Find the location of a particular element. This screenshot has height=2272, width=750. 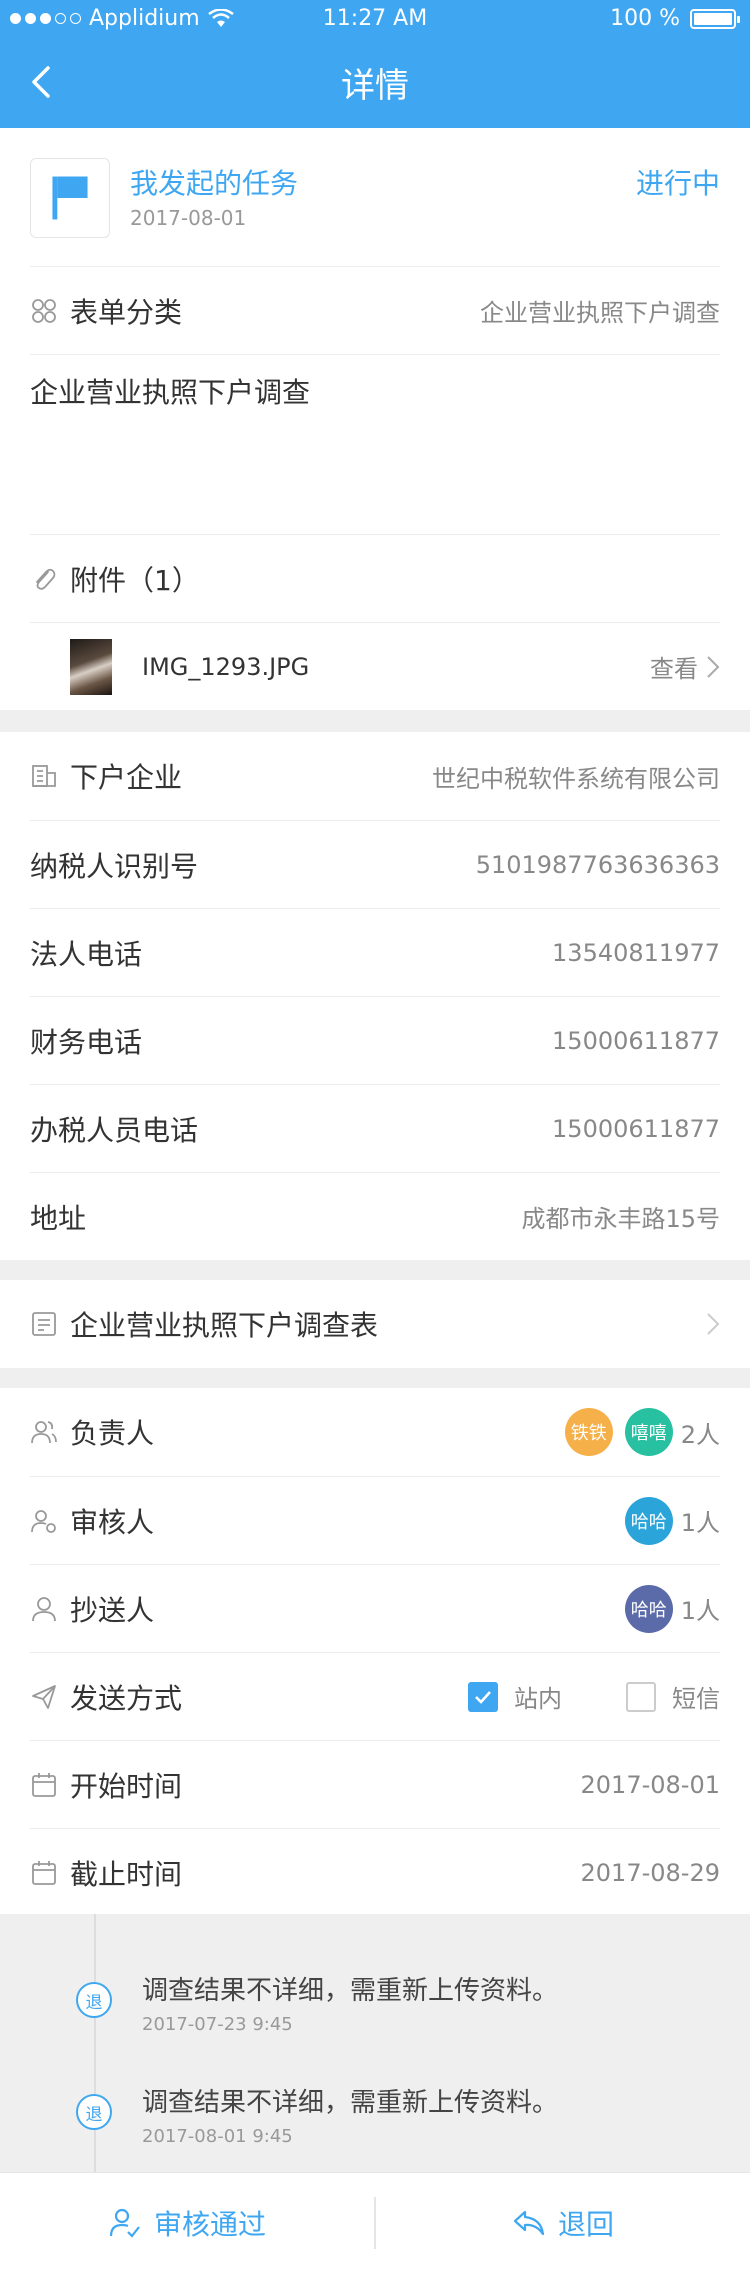

attachment-item: IMG_1293.JPG 查看 is located at coordinates (375, 666).